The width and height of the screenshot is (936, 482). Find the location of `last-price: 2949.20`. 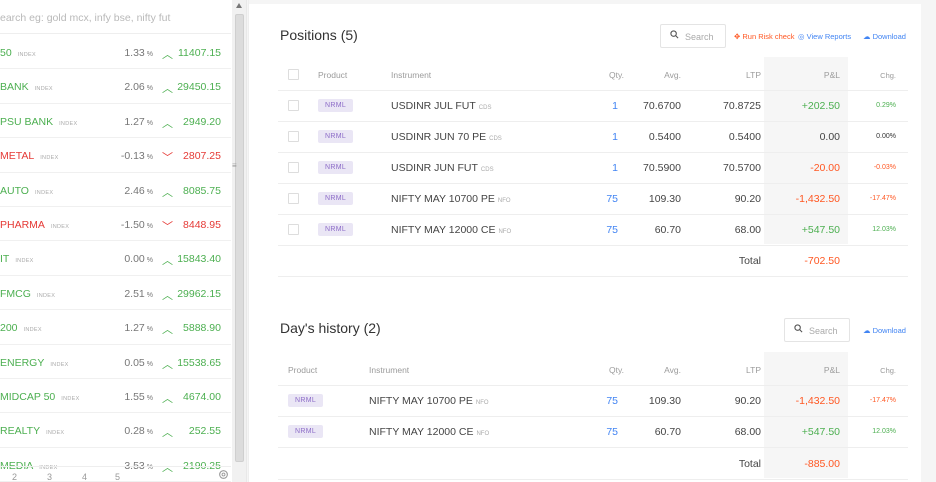

last-price: 2949.20 is located at coordinates (202, 121).